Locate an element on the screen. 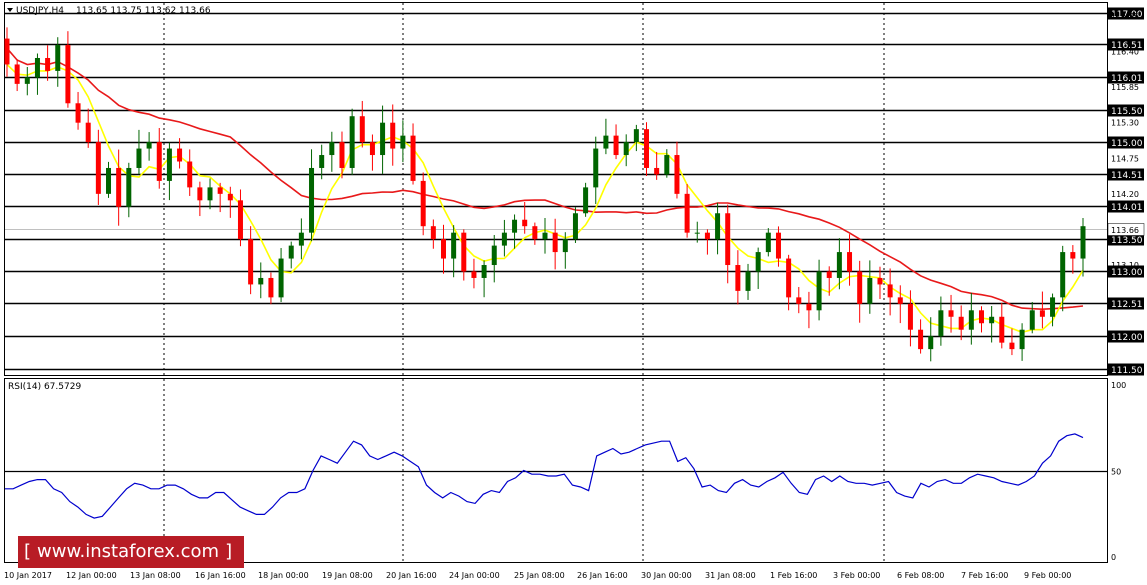 The width and height of the screenshot is (1147, 585). x-label-7: 24 Jan 00:00 is located at coordinates (474, 575).